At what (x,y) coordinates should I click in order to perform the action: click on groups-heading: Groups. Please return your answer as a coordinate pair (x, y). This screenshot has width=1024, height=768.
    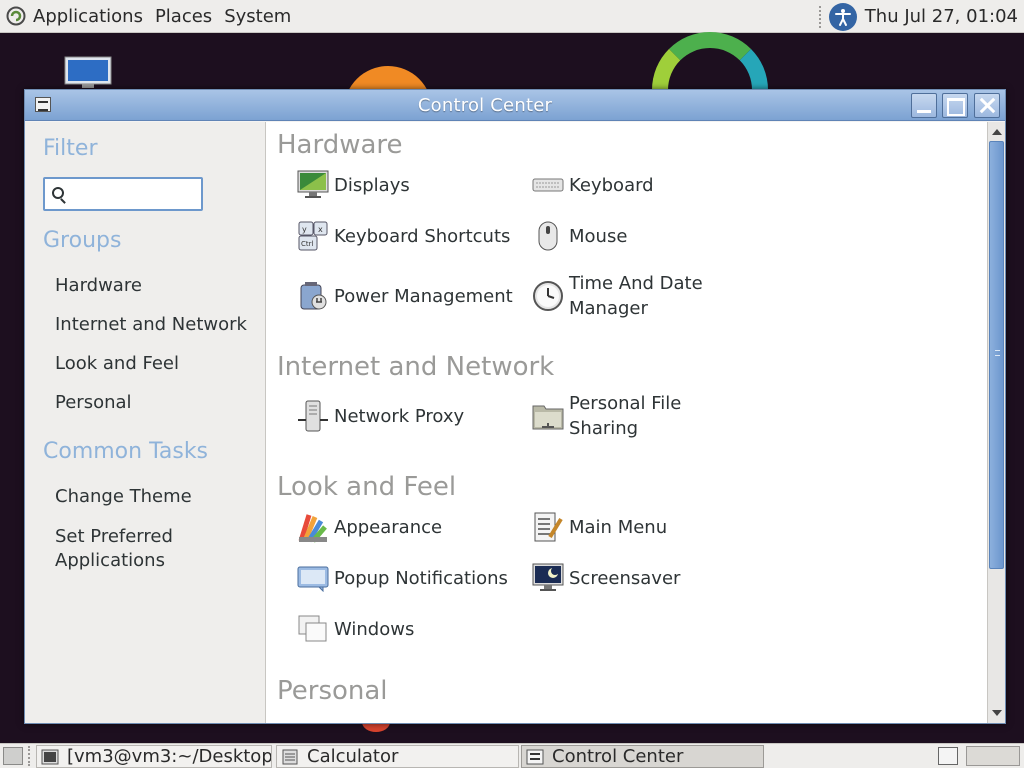
    Looking at the image, I should click on (82, 240).